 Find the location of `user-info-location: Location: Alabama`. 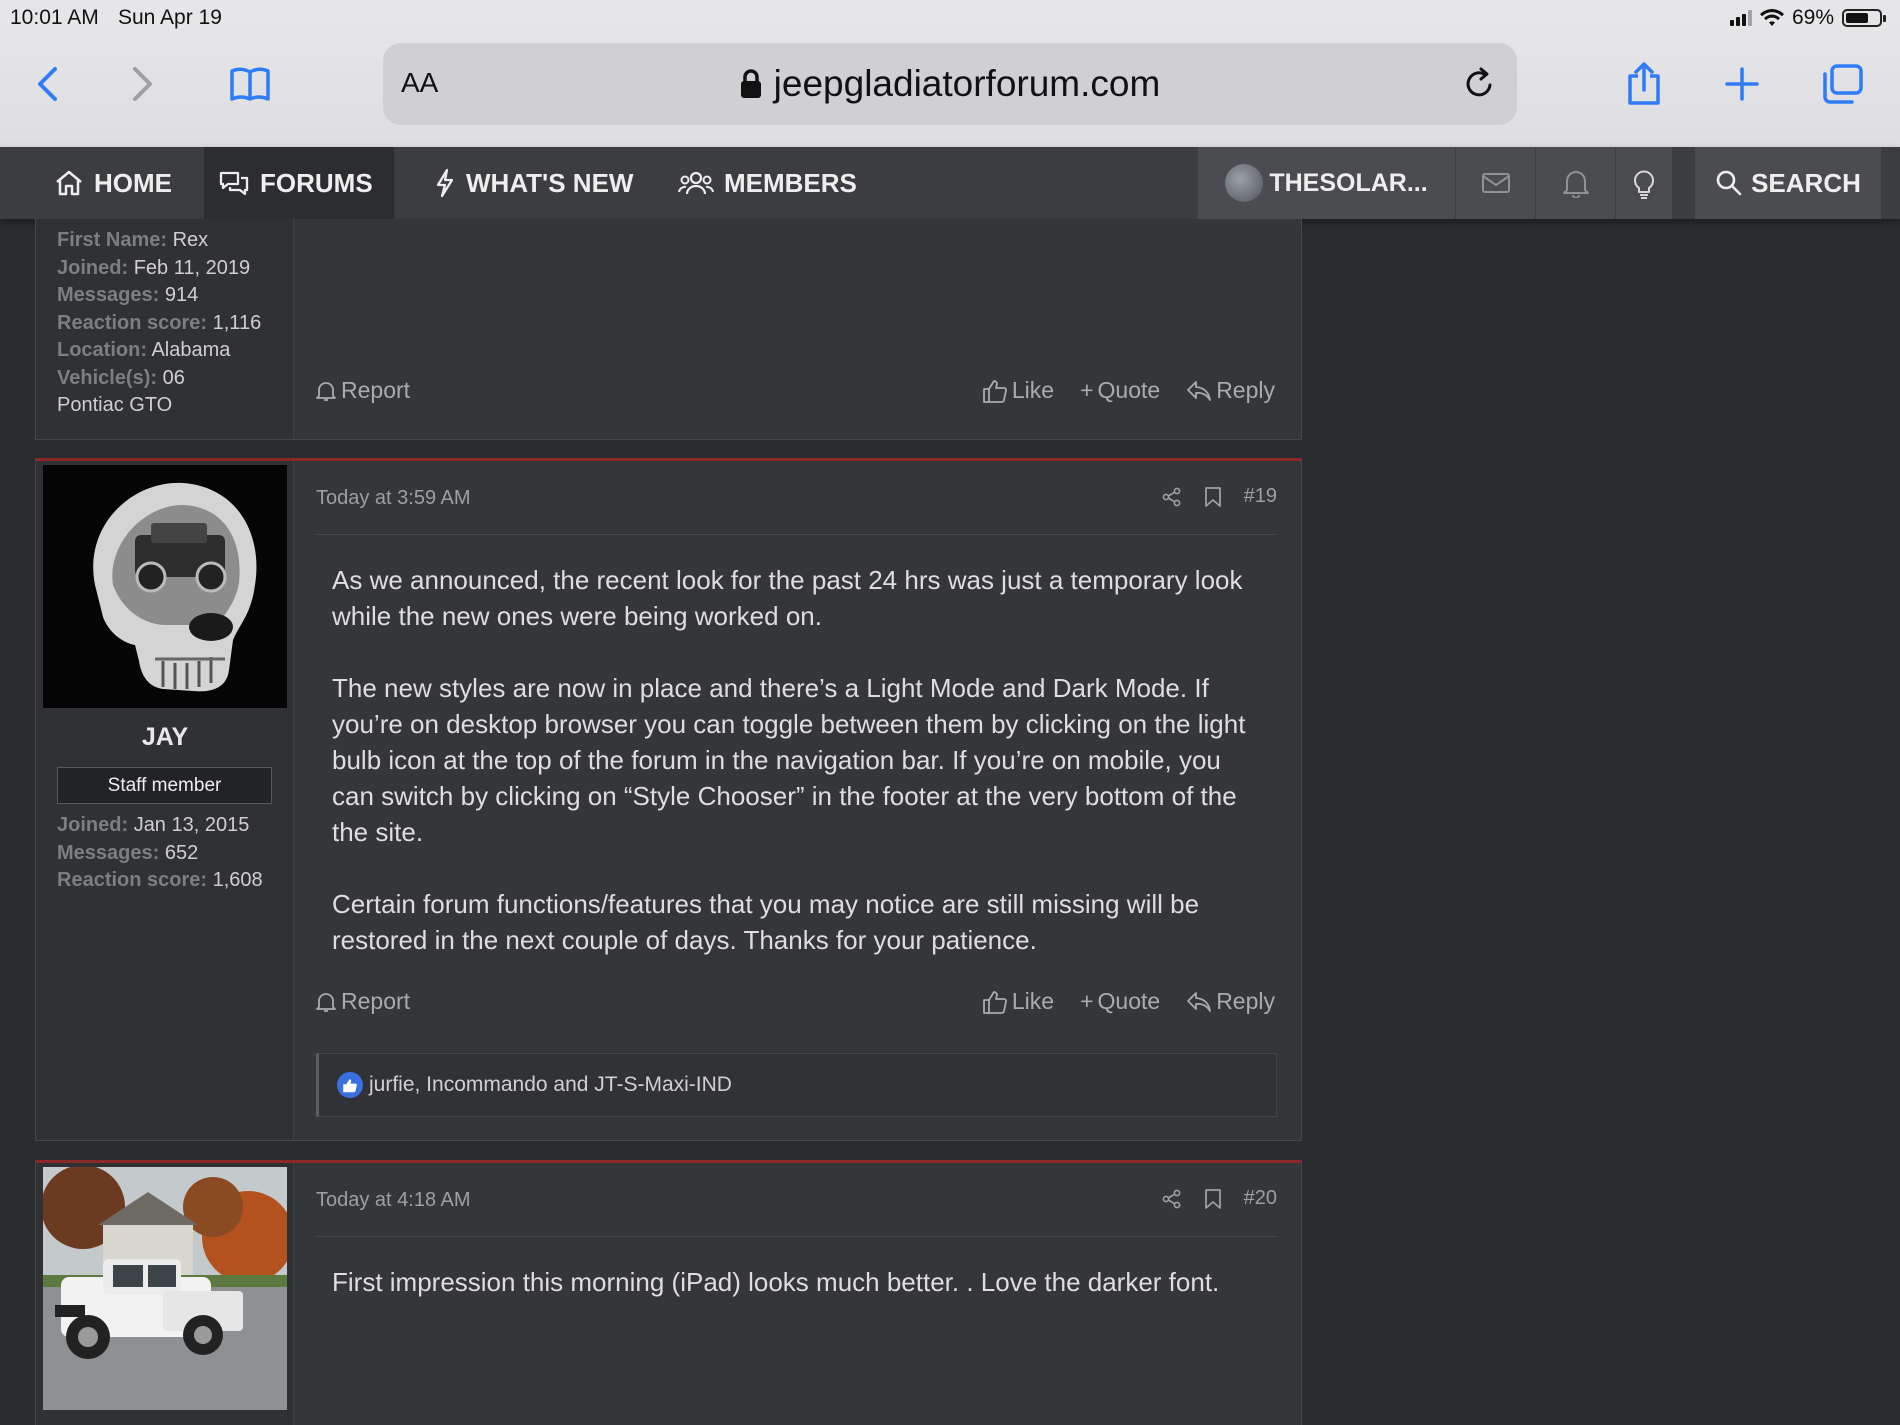

user-info-location: Location: Alabama is located at coordinates (144, 350).